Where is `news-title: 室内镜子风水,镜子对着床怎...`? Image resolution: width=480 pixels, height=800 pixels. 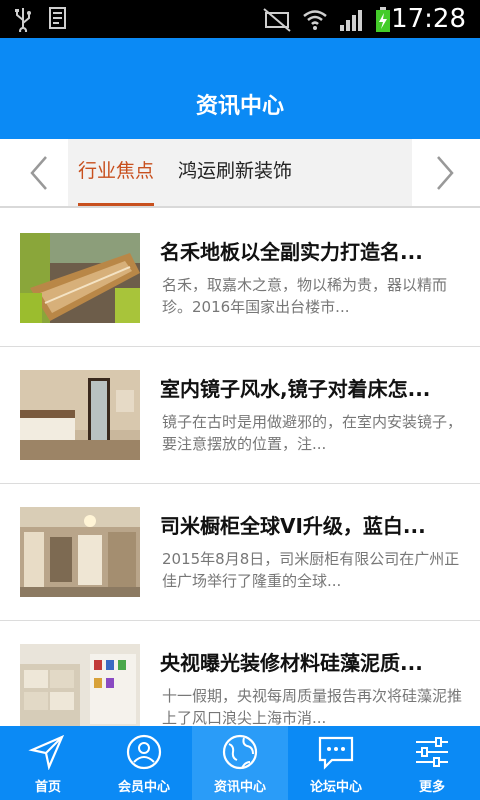
news-title: 室内镜子风水,镜子对着床怎... is located at coordinates (295, 389).